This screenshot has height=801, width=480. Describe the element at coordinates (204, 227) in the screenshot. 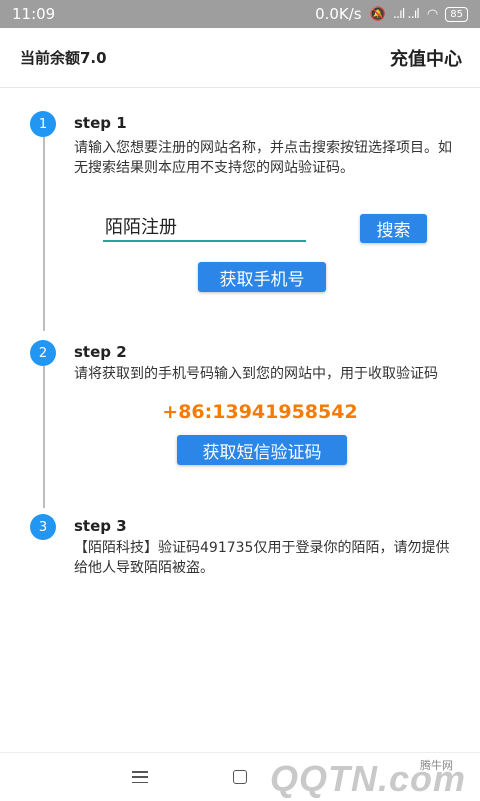

I see `website-search-input` at that location.